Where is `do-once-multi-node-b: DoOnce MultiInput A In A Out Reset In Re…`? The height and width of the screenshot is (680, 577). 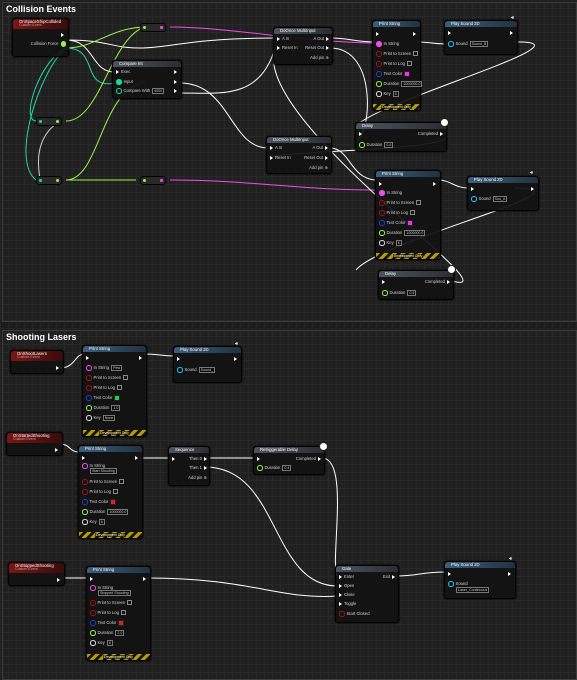 do-once-multi-node-b: DoOnce MultiInput A In A Out Reset In Re… is located at coordinates (299, 155).